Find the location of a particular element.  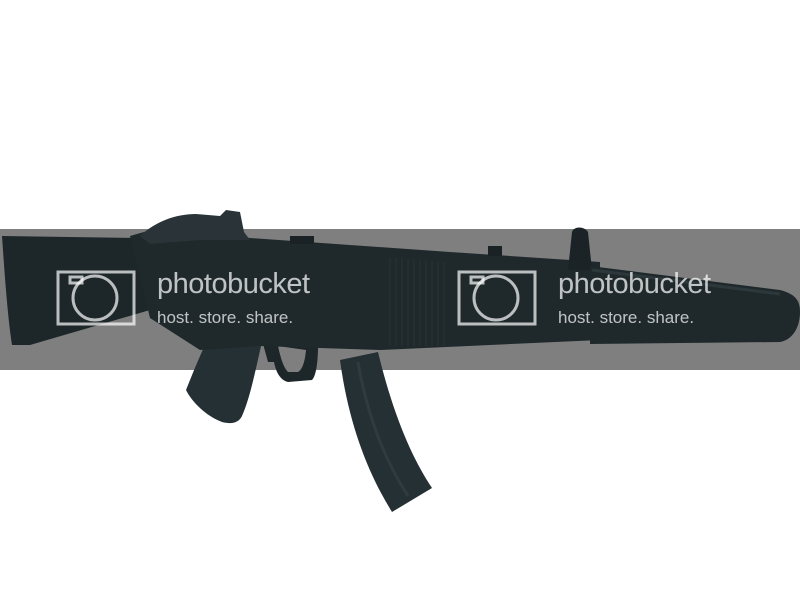

handguard-top is located at coordinates (495, 251).